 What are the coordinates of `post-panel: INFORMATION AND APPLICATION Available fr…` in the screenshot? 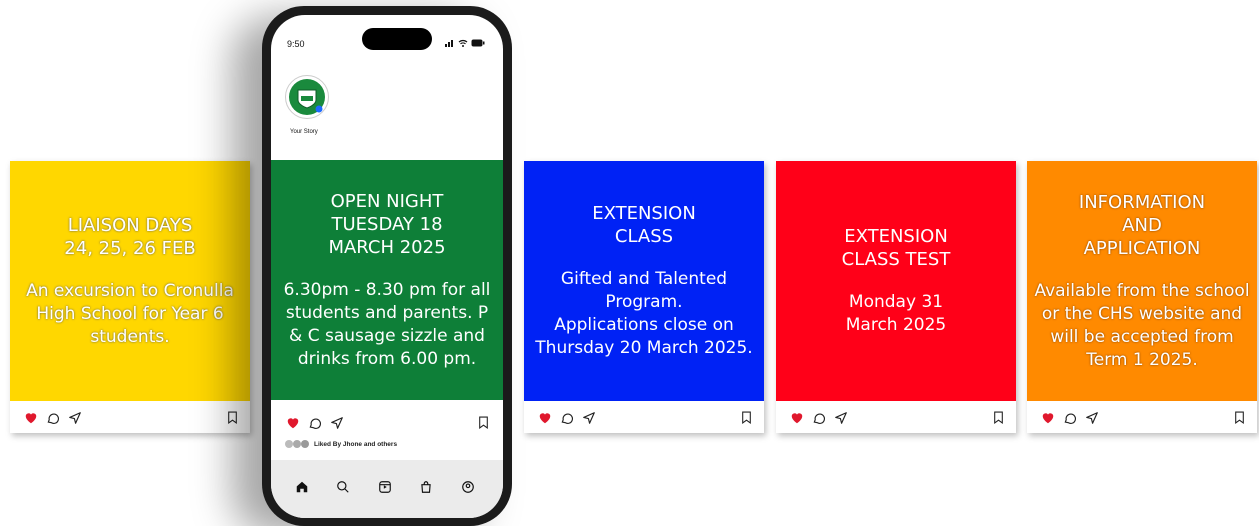 It's located at (1142, 281).